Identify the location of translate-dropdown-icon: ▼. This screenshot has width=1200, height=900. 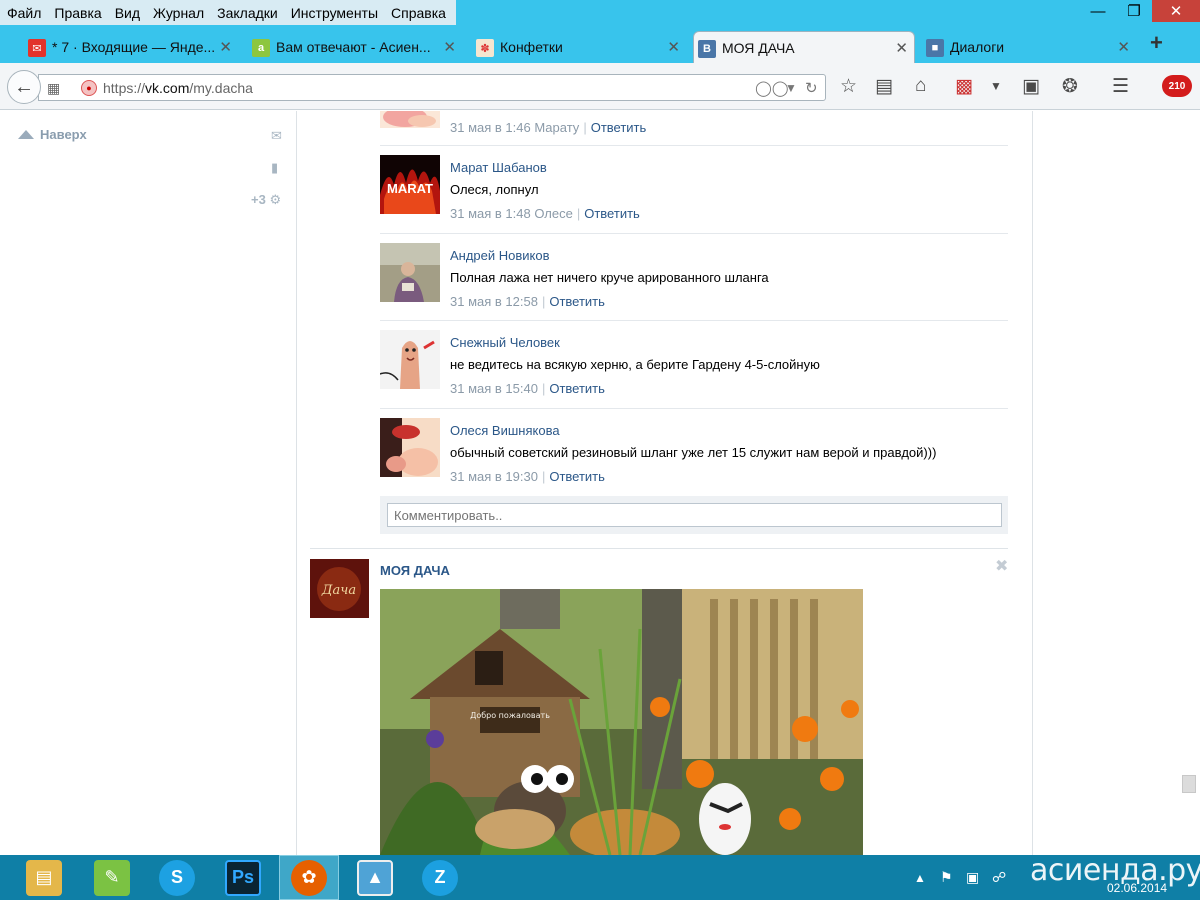
(996, 86).